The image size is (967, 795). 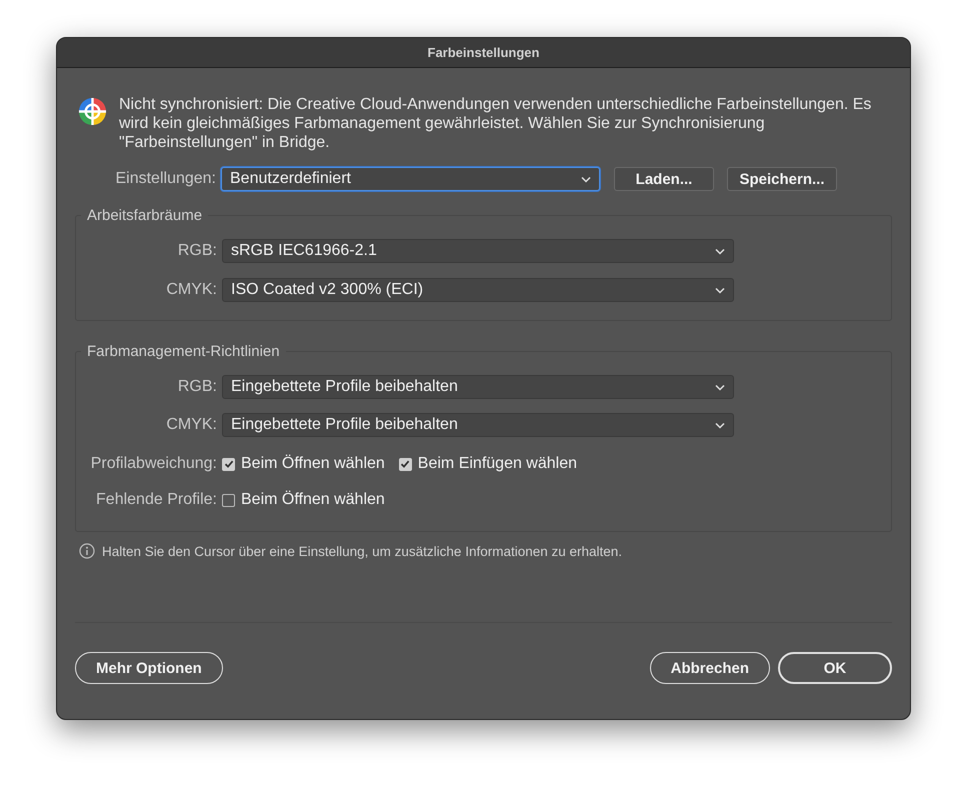 What do you see at coordinates (478, 290) in the screenshot?
I see `dropdown: ISO Coated v2 300% (ECI)` at bounding box center [478, 290].